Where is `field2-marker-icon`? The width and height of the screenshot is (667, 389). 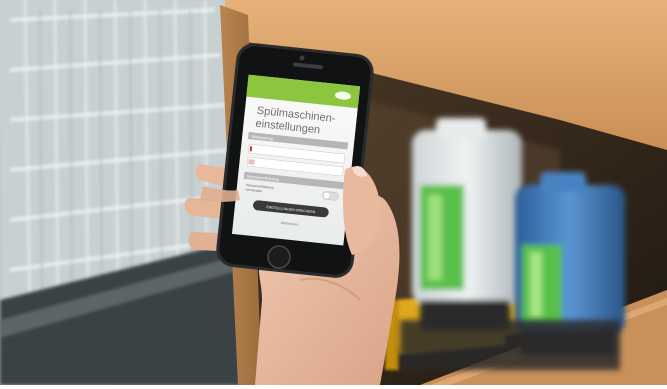 field2-marker-icon is located at coordinates (251, 162).